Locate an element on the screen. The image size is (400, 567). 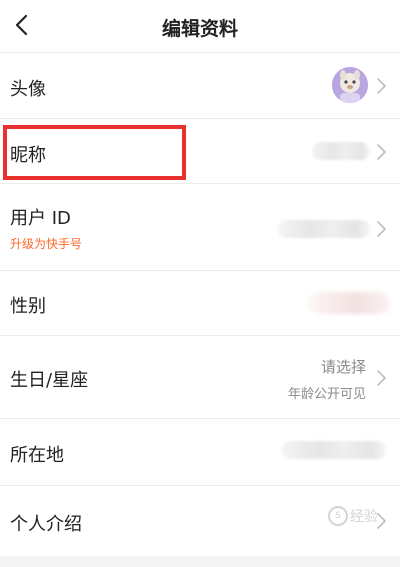
watermark: S 经验 is located at coordinates (353, 516).